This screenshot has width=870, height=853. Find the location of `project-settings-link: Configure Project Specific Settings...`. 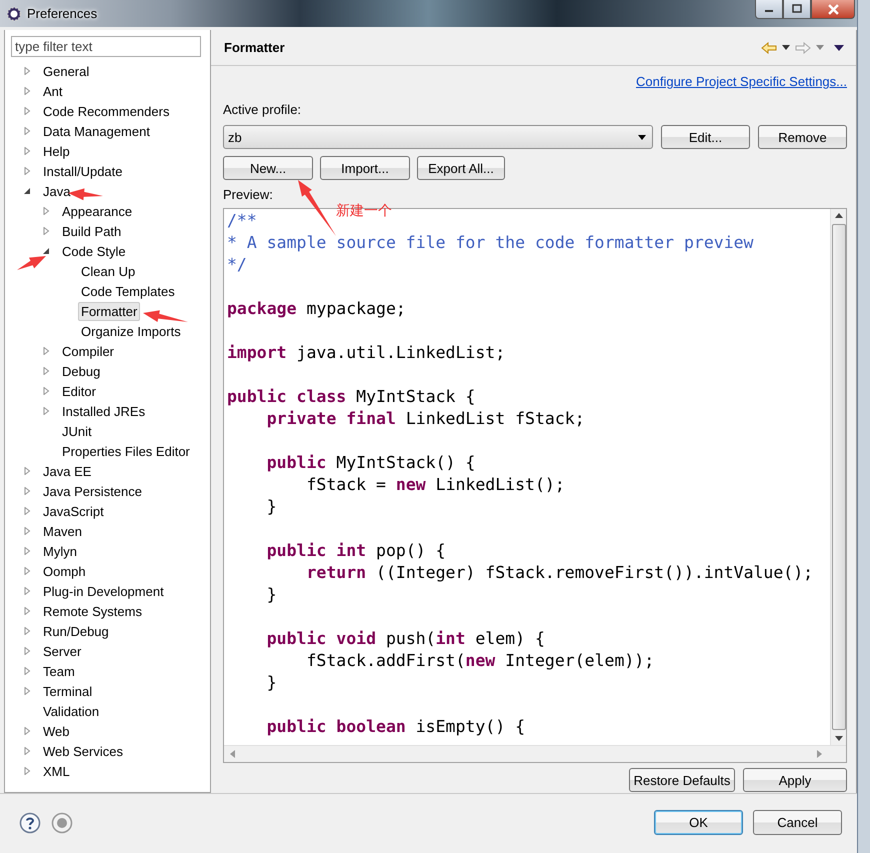

project-settings-link: Configure Project Specific Settings... is located at coordinates (741, 81).